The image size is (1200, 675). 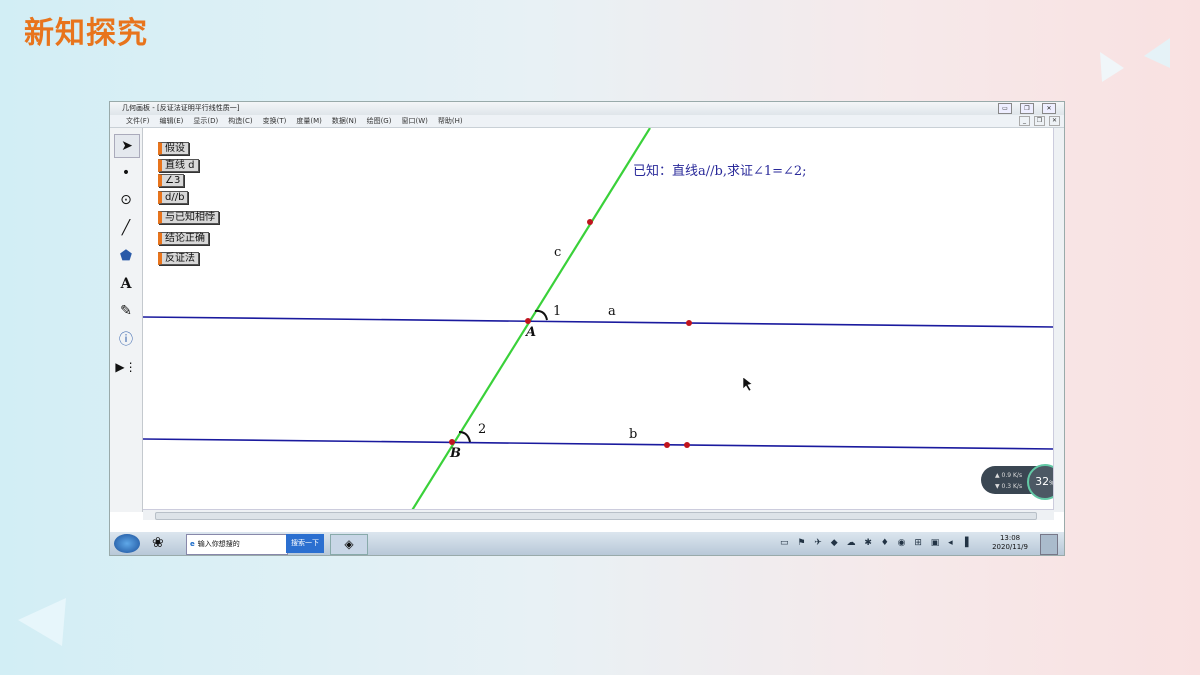 I want to click on mouse-cursor-icon, so click(x=747, y=384).